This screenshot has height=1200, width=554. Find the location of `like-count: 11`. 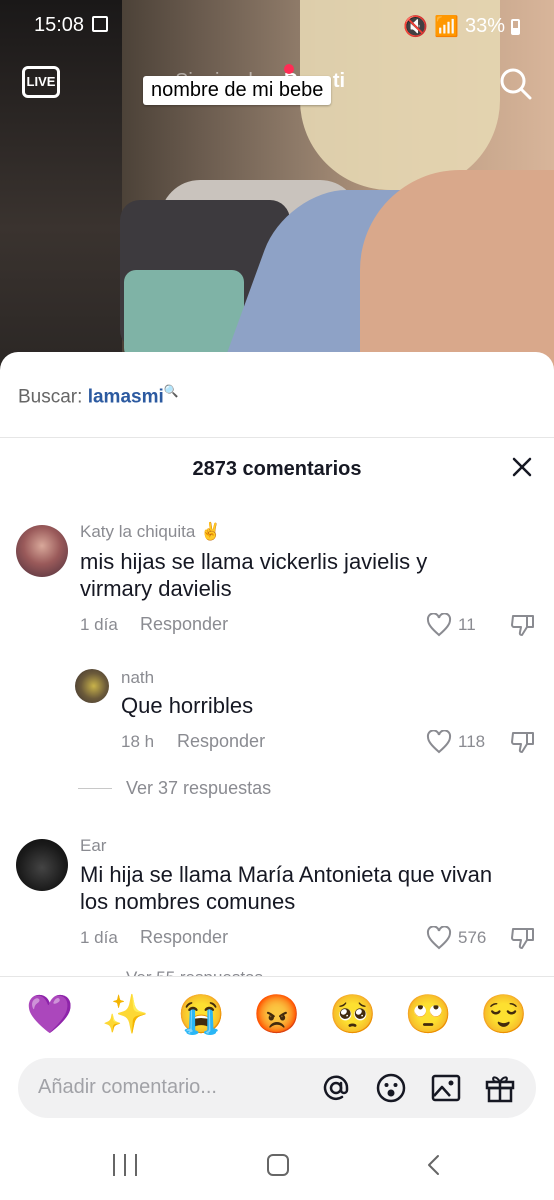

like-count: 11 is located at coordinates (467, 624).